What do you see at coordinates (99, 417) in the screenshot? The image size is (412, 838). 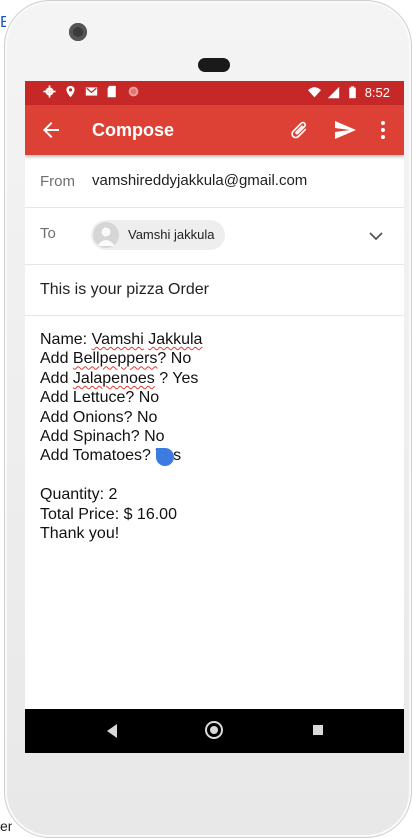 I see `body-line-onions: Add Onions? No` at bounding box center [99, 417].